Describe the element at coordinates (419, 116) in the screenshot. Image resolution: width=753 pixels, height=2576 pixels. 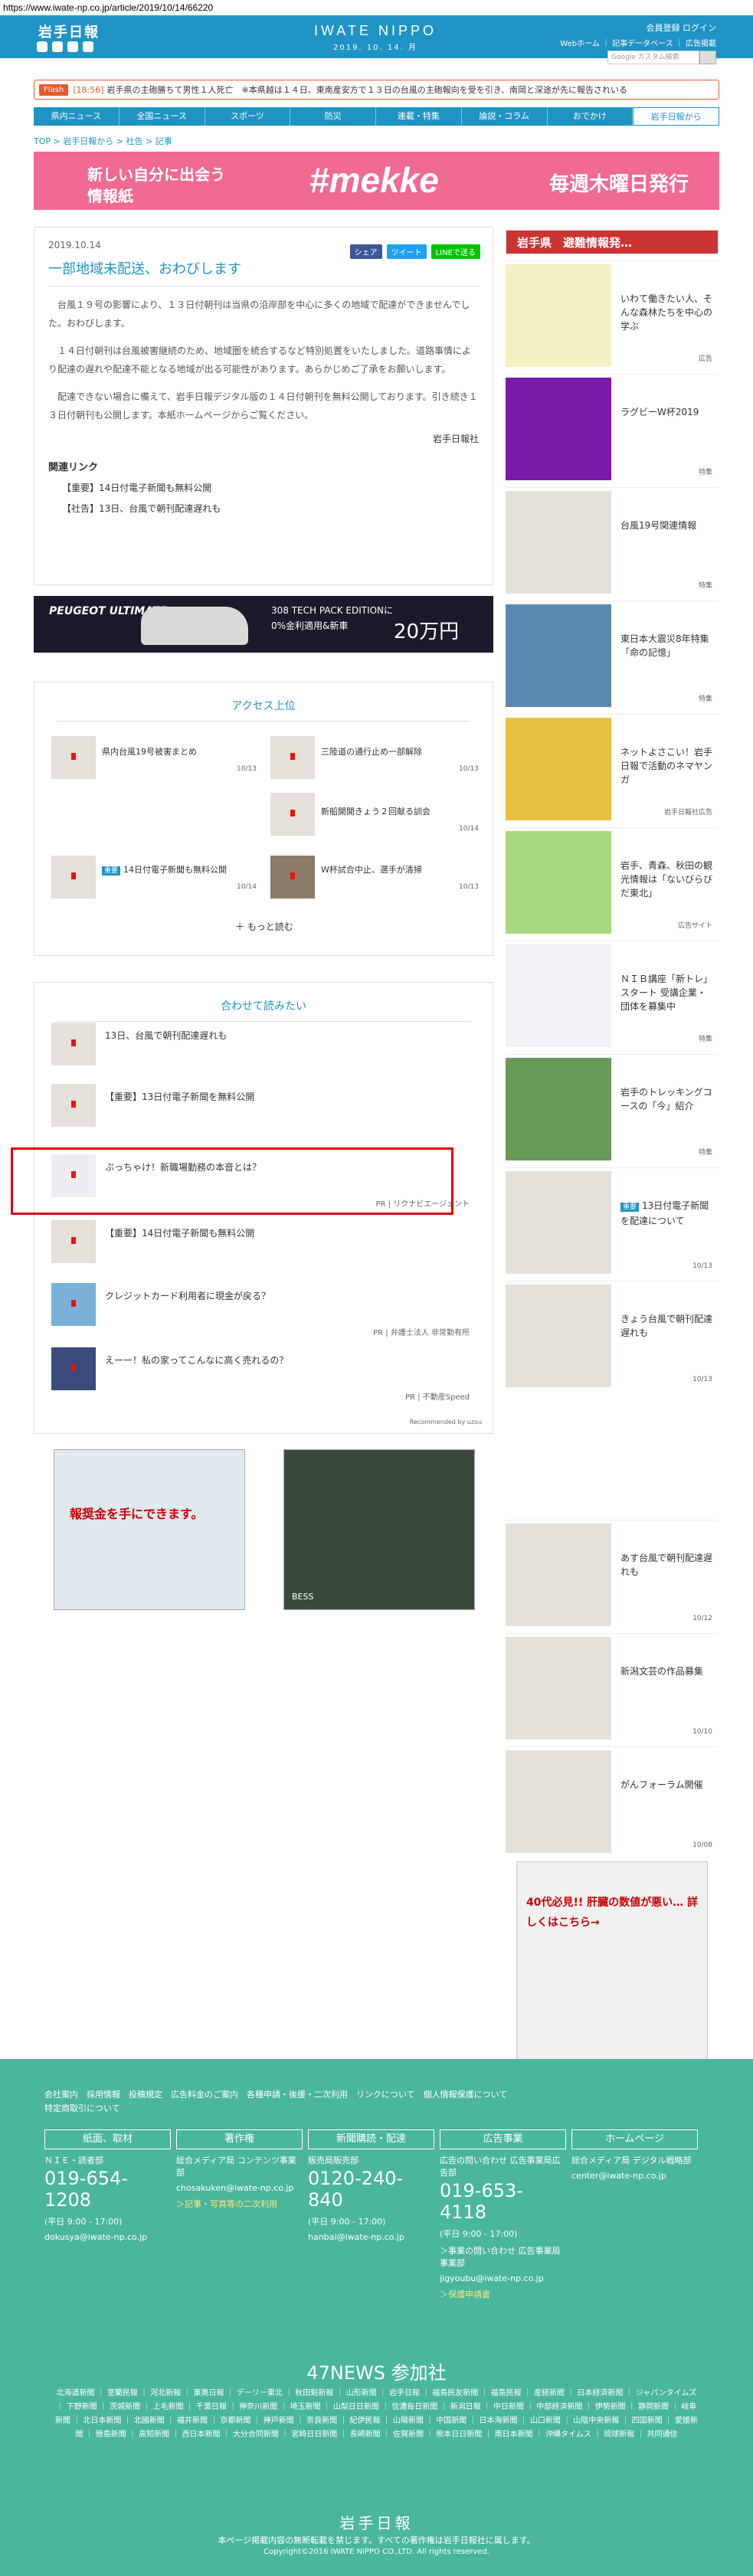
I see `nav-item: 連載・特集` at that location.